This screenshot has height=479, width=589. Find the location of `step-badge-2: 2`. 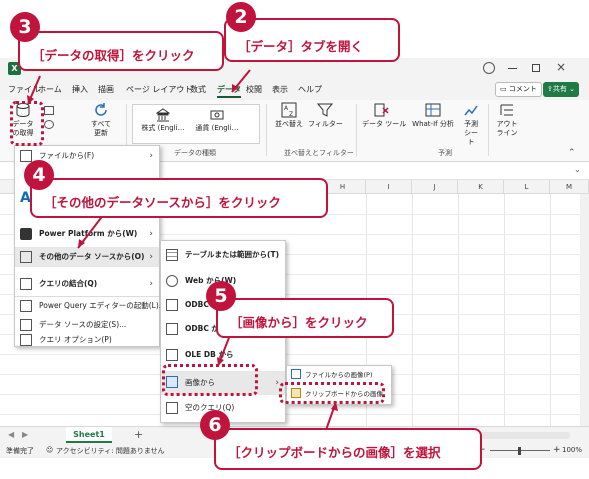

step-badge-2: 2 is located at coordinates (241, 17).